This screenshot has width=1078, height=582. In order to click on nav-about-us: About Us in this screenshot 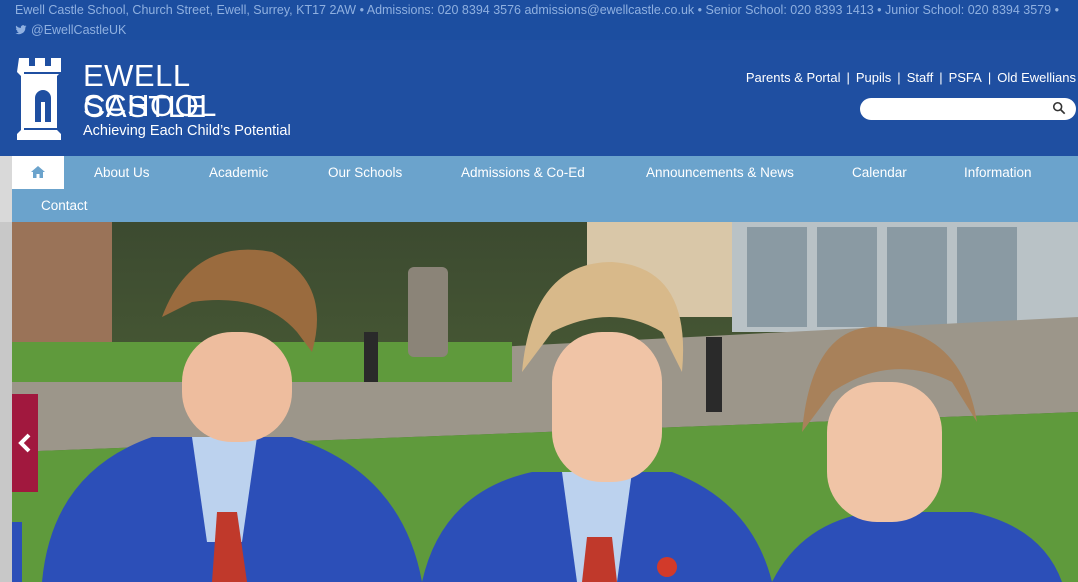, I will do `click(122, 172)`.